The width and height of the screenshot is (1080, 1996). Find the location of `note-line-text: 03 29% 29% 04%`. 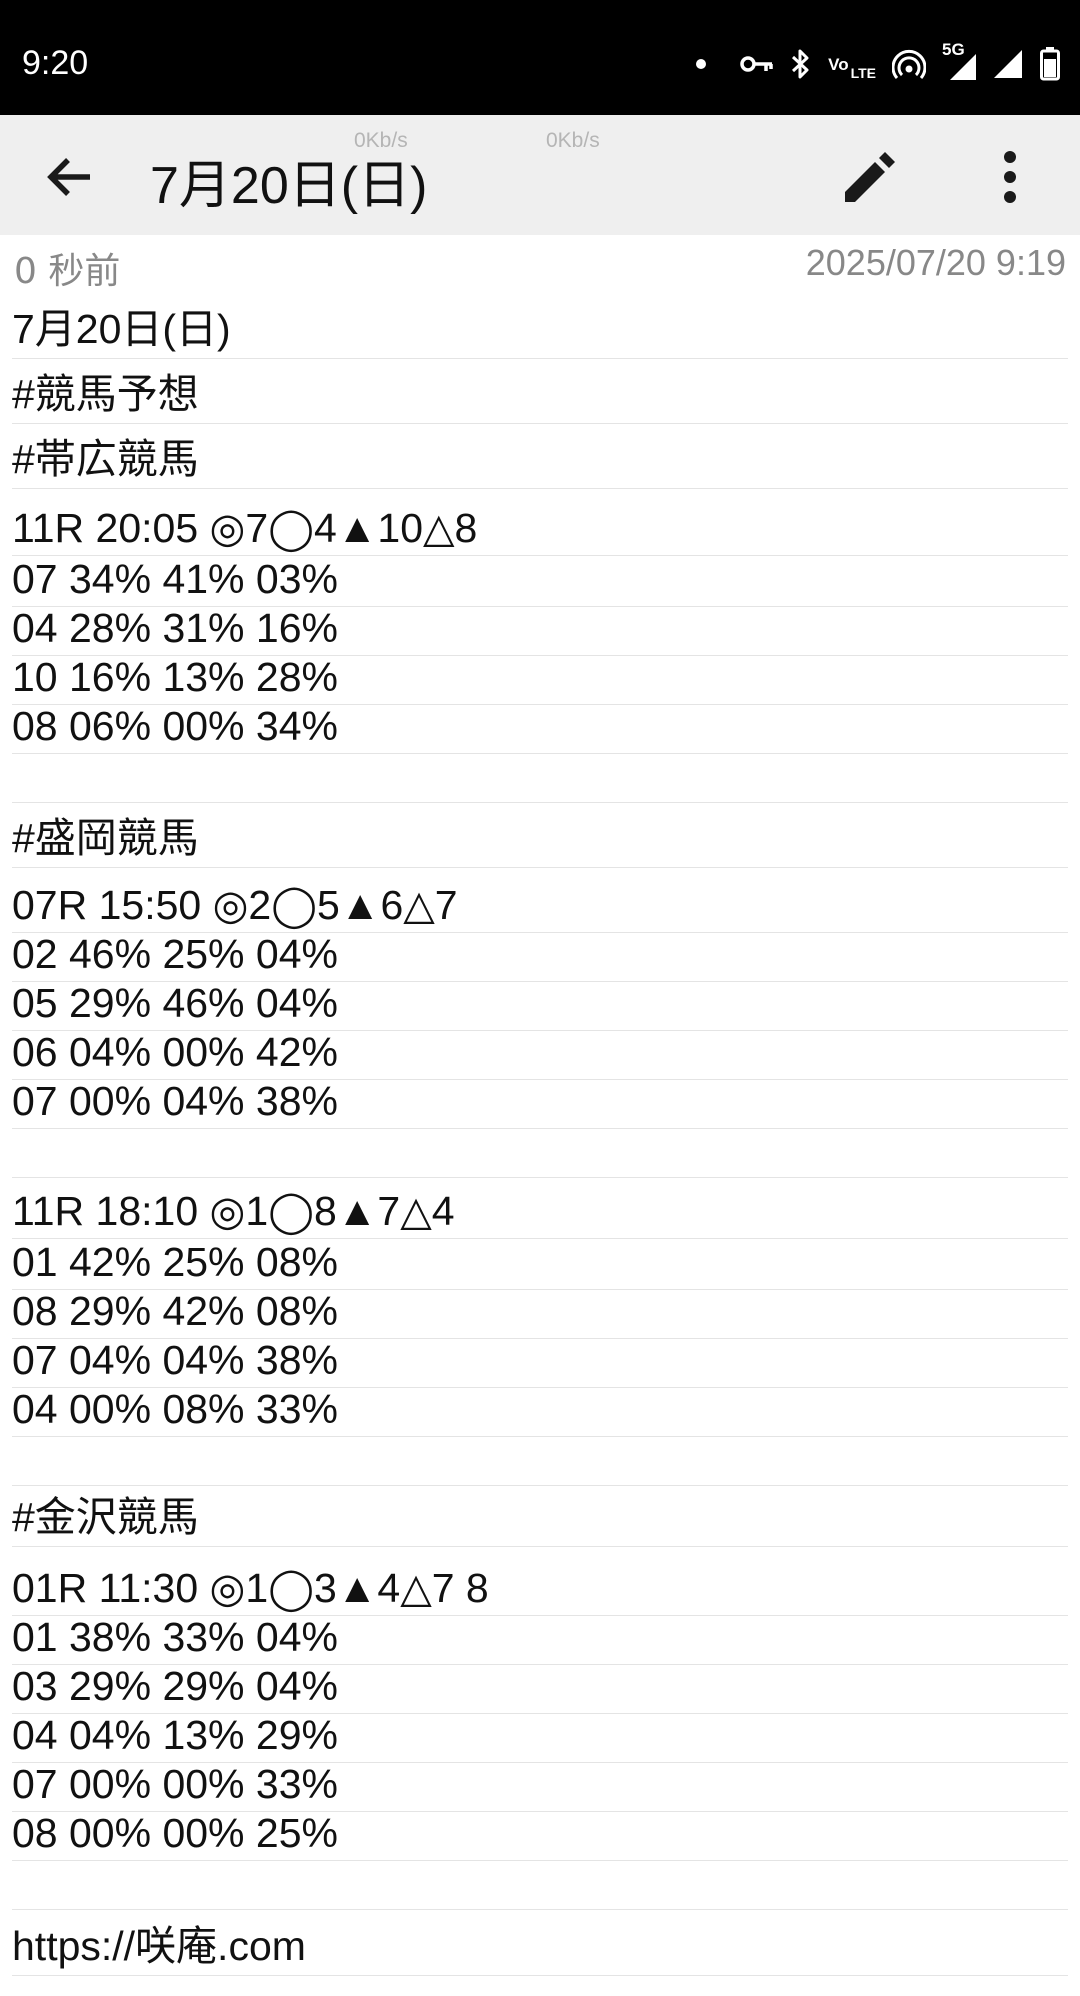

note-line-text: 03 29% 29% 04% is located at coordinates (175, 1686).